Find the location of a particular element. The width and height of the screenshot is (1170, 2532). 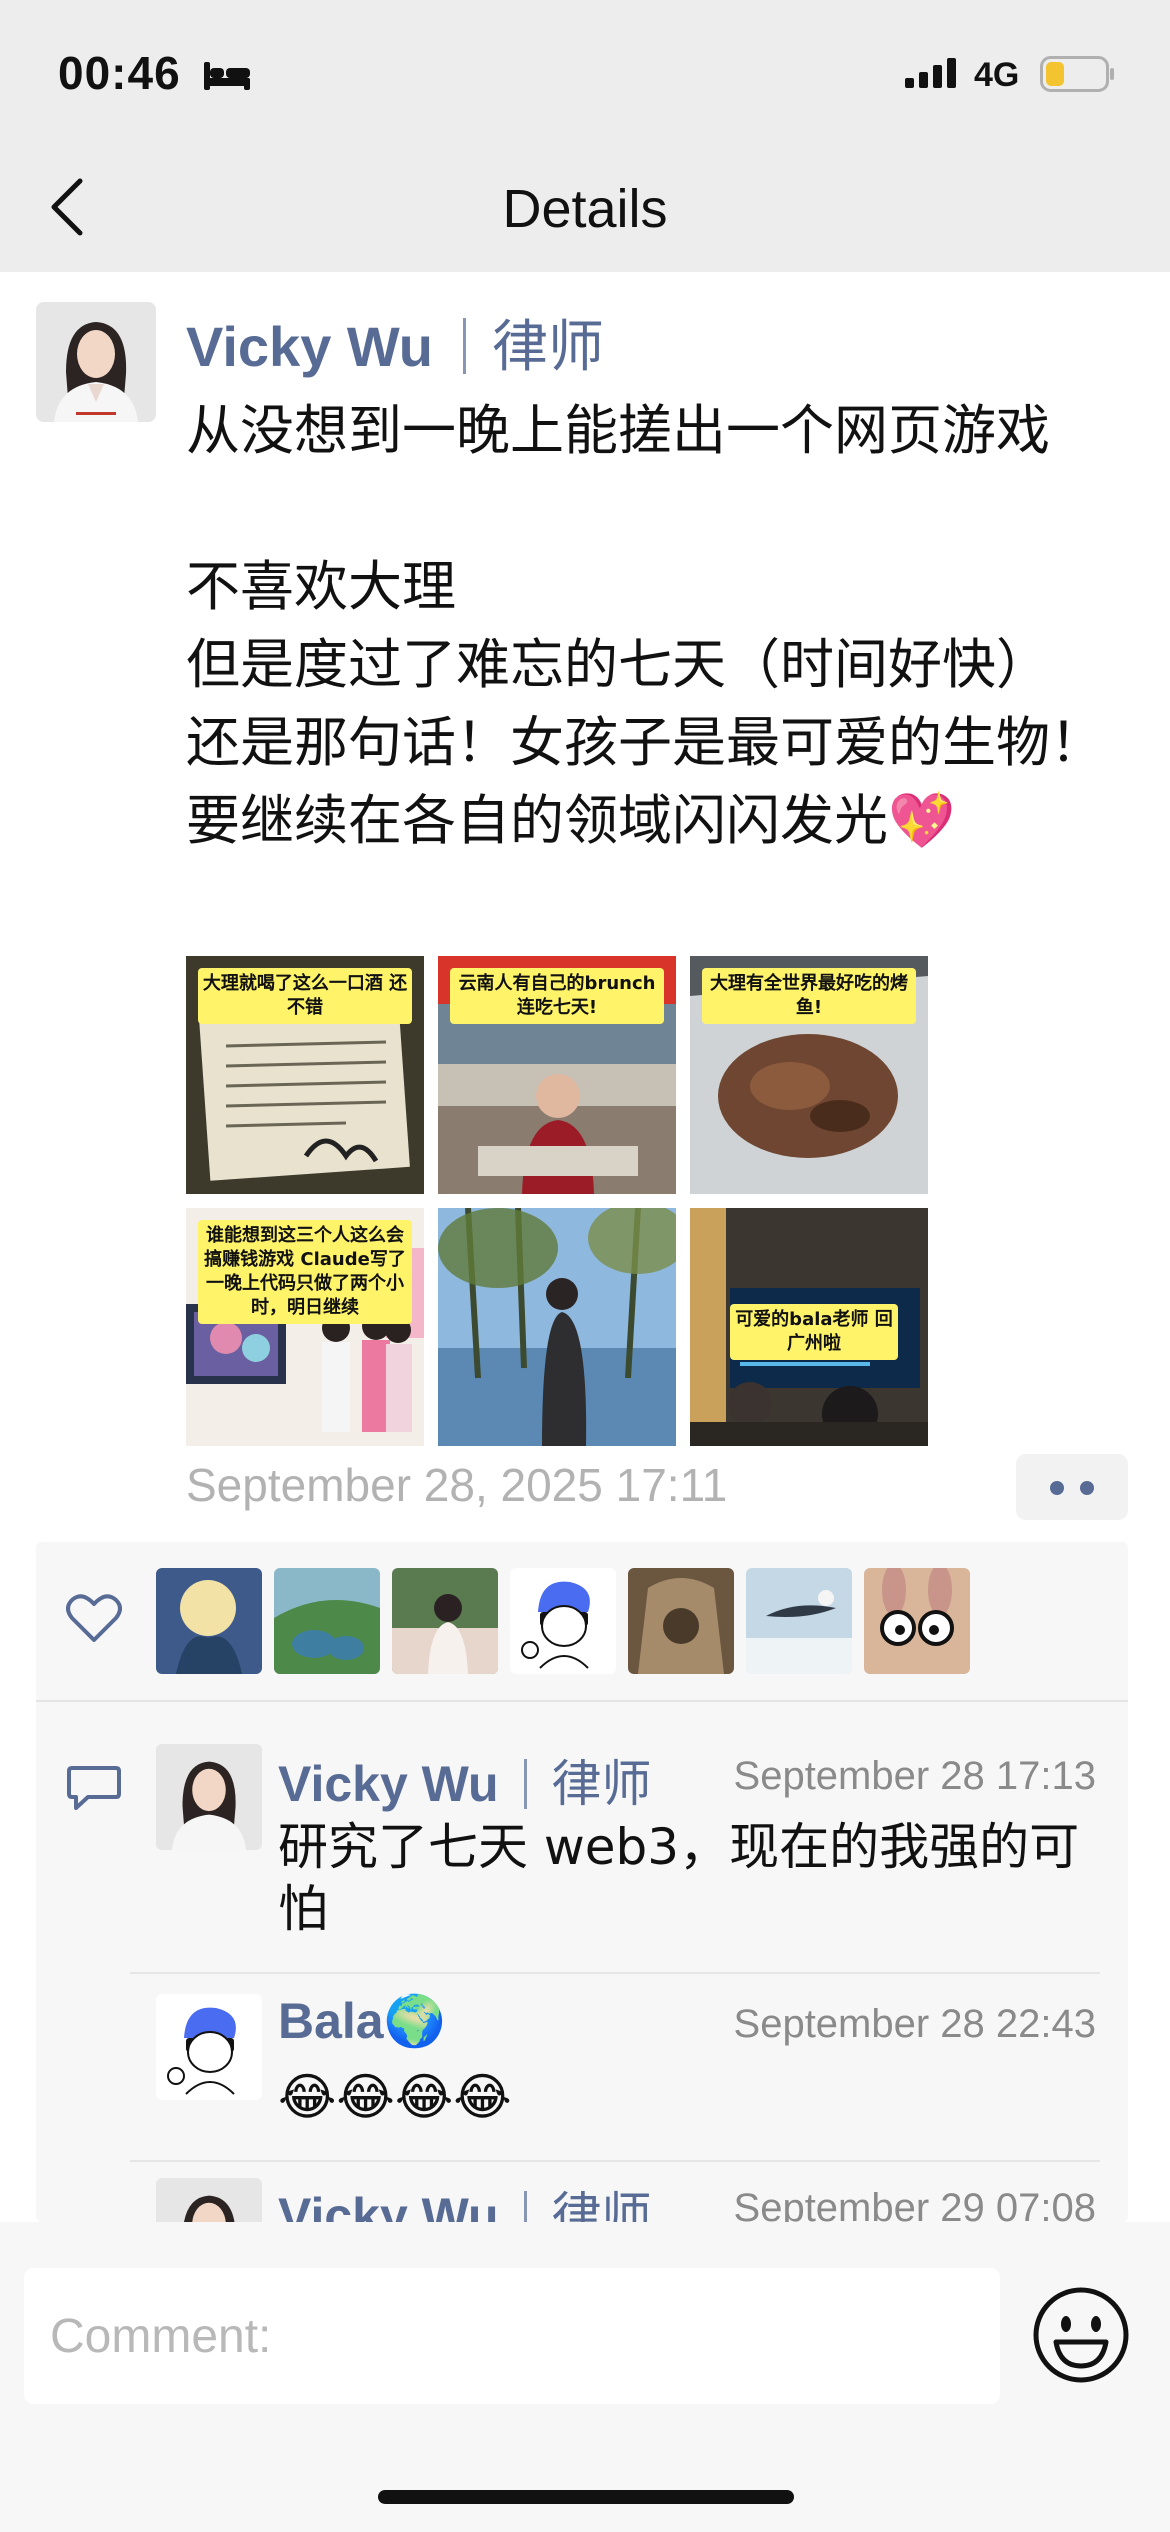

post-photo: 云南人有自己的brunch 连吃七天! is located at coordinates (557, 1075).